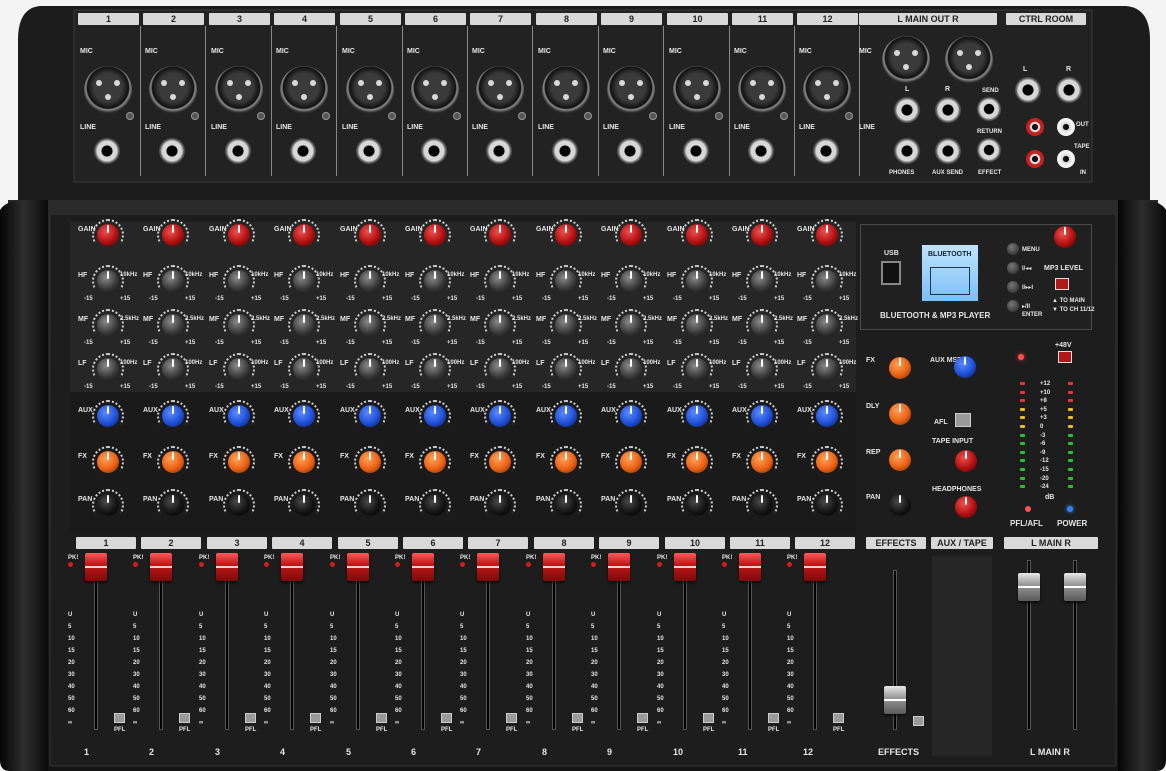 This screenshot has width=1166, height=771. What do you see at coordinates (1013, 306) in the screenshot?
I see `play-pause-button` at bounding box center [1013, 306].